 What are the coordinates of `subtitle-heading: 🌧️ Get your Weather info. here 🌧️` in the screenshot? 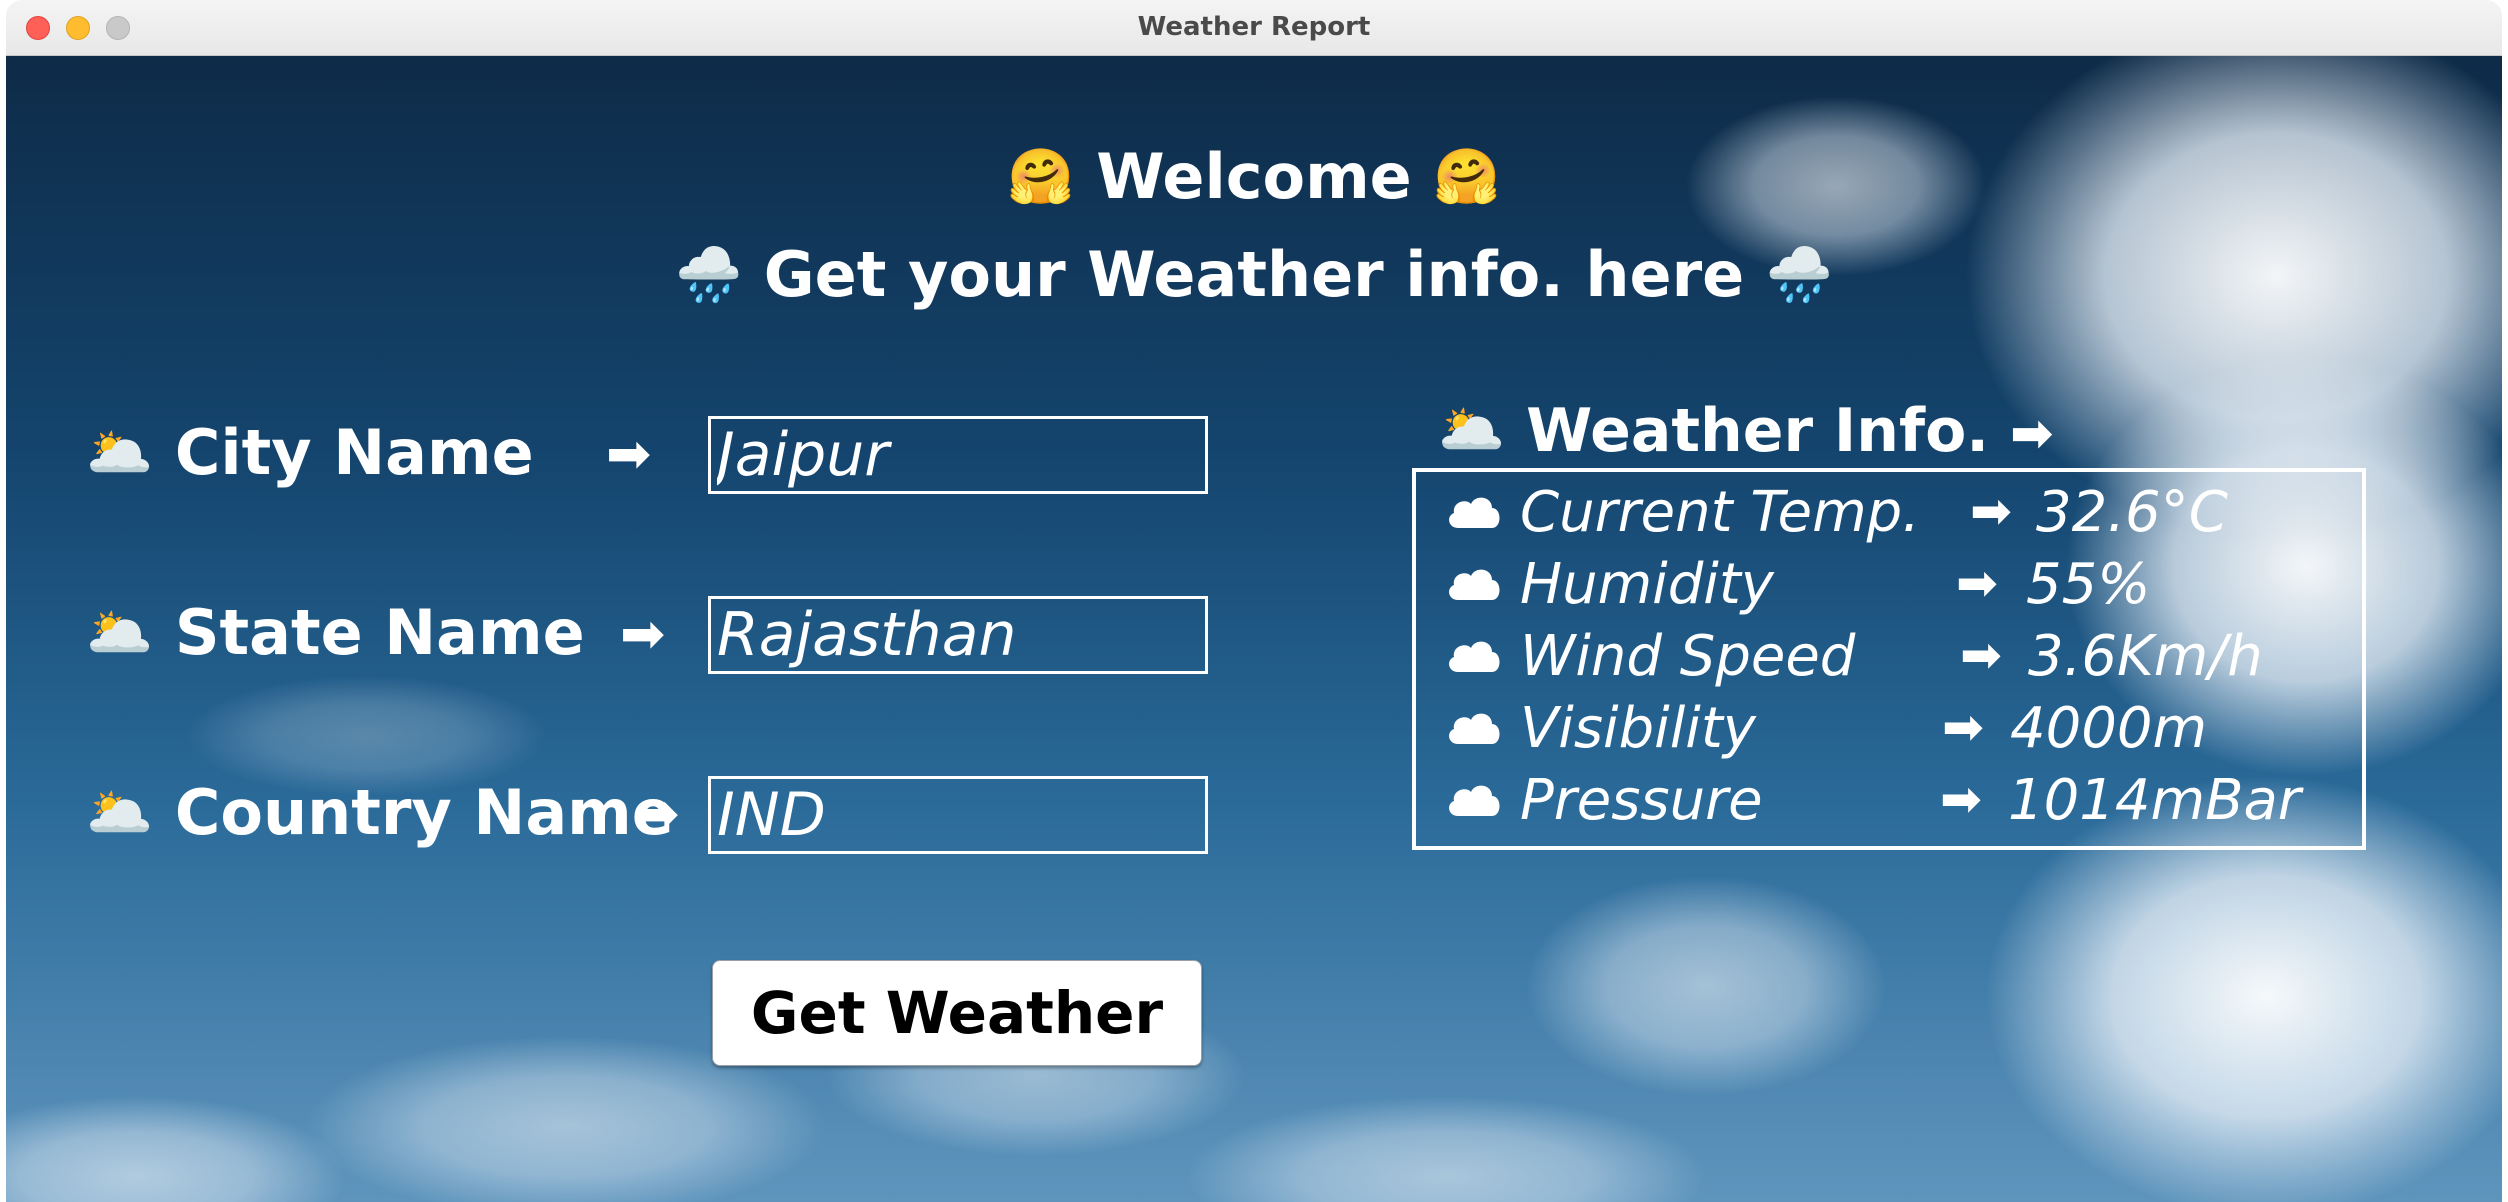 It's located at (1254, 274).